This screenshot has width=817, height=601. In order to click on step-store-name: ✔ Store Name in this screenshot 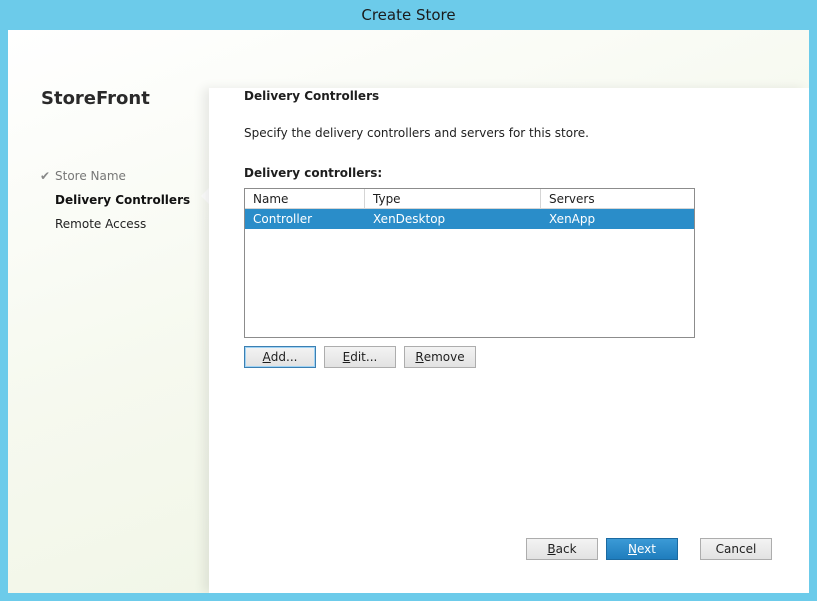, I will do `click(115, 176)`.